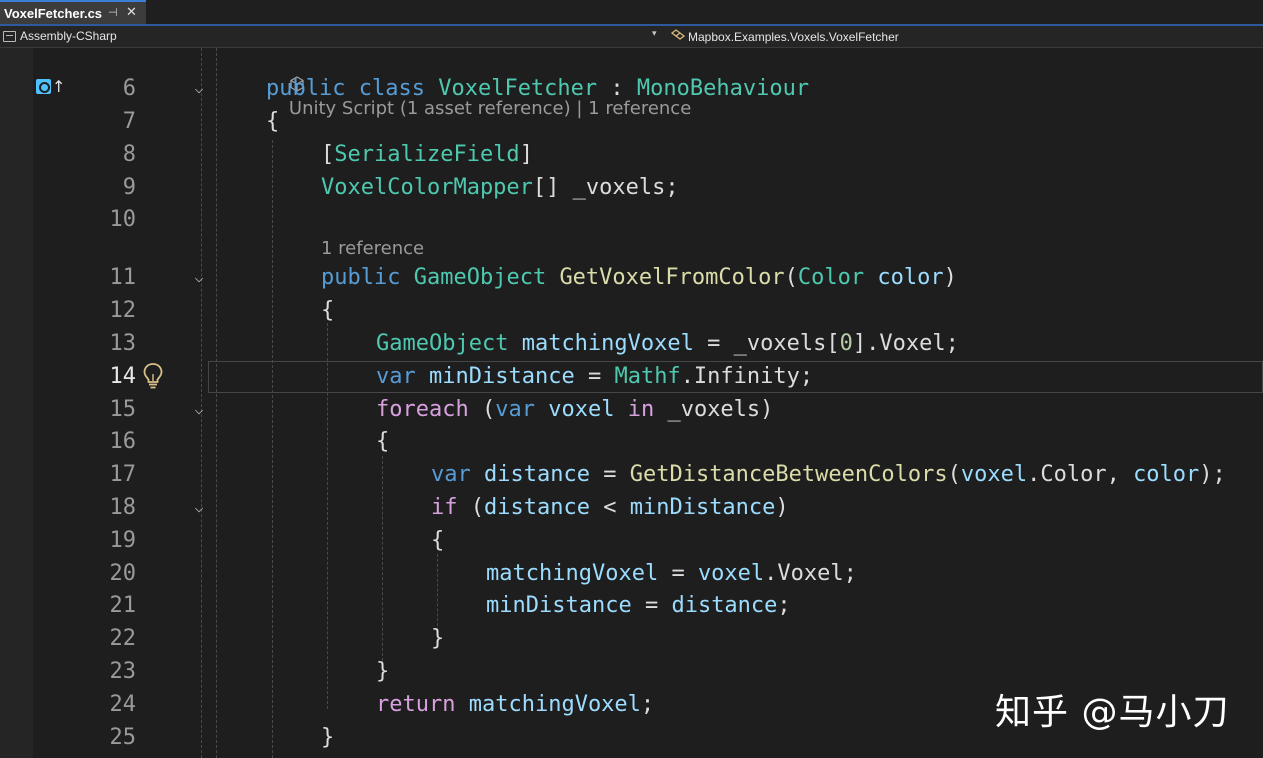  Describe the element at coordinates (131, 12) in the screenshot. I see `close-icon: ✕` at that location.